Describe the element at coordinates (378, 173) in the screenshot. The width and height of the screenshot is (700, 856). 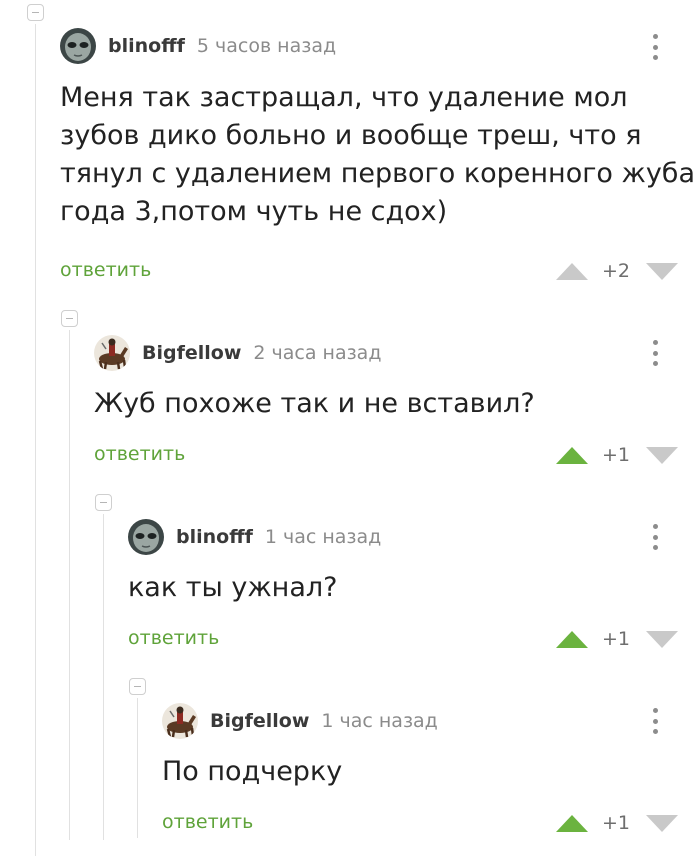
I see `comment-text-line: тянул с удалением первого коренного жуба` at that location.